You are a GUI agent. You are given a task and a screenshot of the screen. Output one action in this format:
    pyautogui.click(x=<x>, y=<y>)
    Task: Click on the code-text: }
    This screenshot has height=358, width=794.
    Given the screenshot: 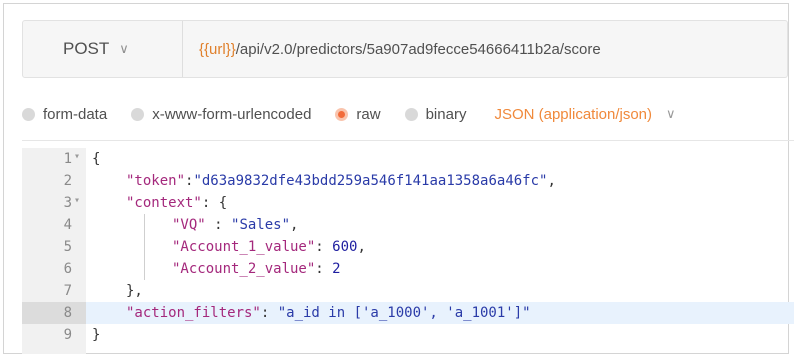 What is the action you would take?
    pyautogui.click(x=96, y=335)
    